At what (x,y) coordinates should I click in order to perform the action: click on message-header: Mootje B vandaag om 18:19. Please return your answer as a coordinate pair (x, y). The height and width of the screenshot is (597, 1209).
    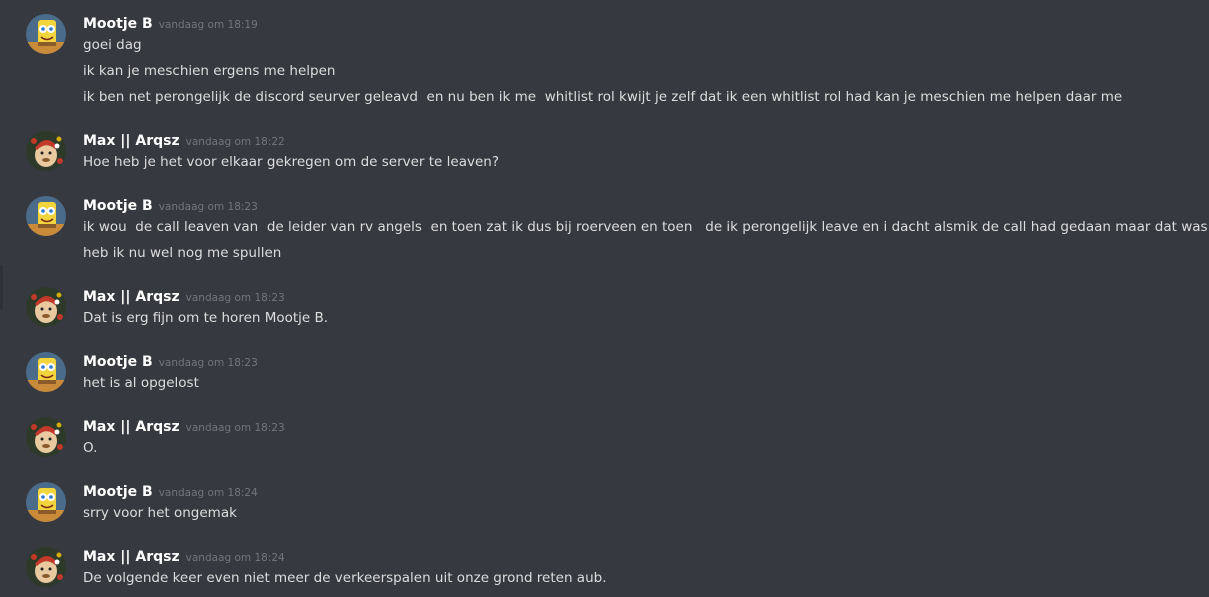
    Looking at the image, I should click on (170, 23).